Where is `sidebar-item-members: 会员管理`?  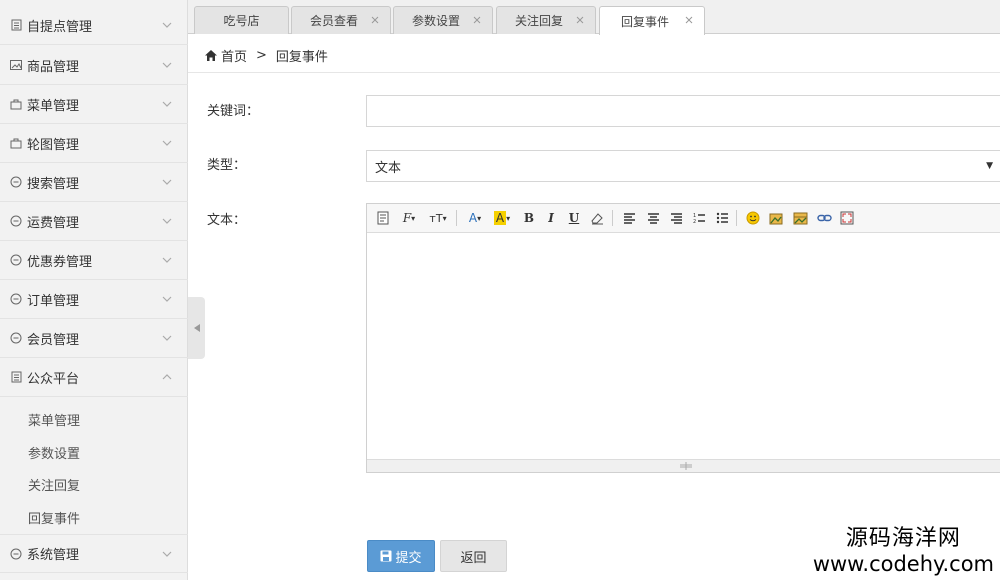
sidebar-item-members: 会员管理 is located at coordinates (94, 338).